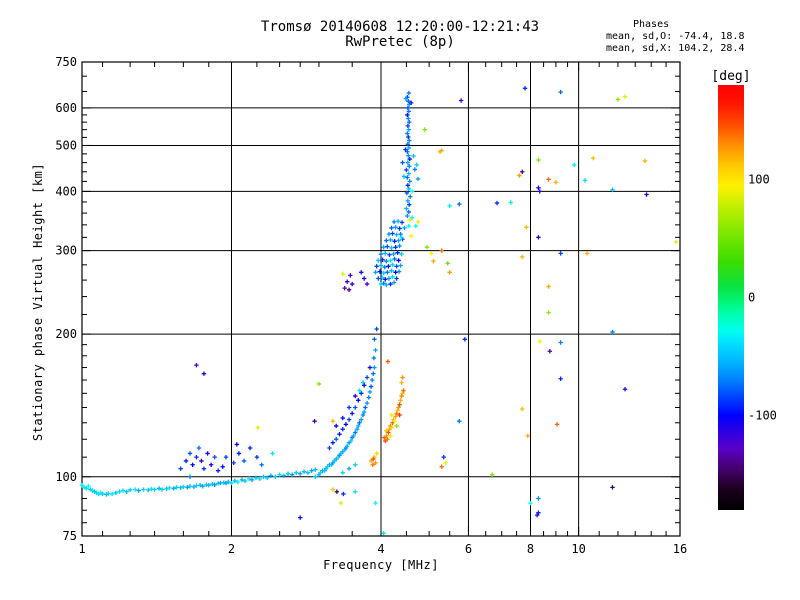 The image size is (800, 600). I want to click on phase-stats-title: Phases, so click(651, 24).